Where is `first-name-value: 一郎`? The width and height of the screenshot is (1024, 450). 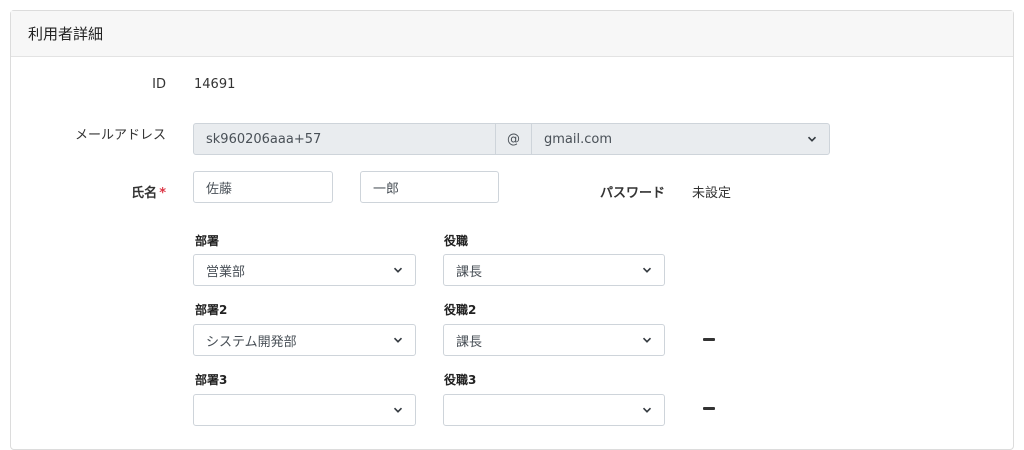 first-name-value: 一郎 is located at coordinates (386, 189).